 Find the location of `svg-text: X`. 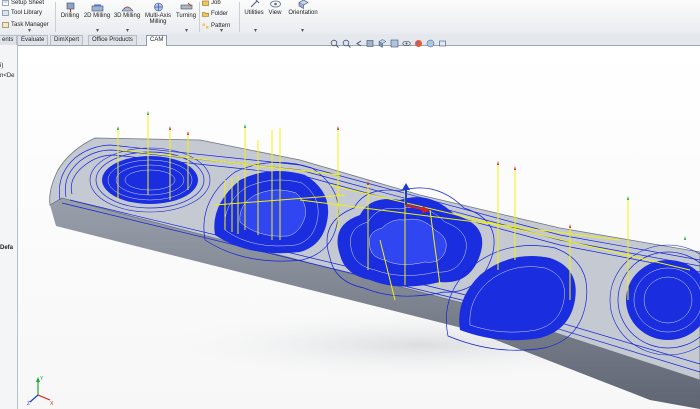

svg-text: X is located at coordinates (52, 404).